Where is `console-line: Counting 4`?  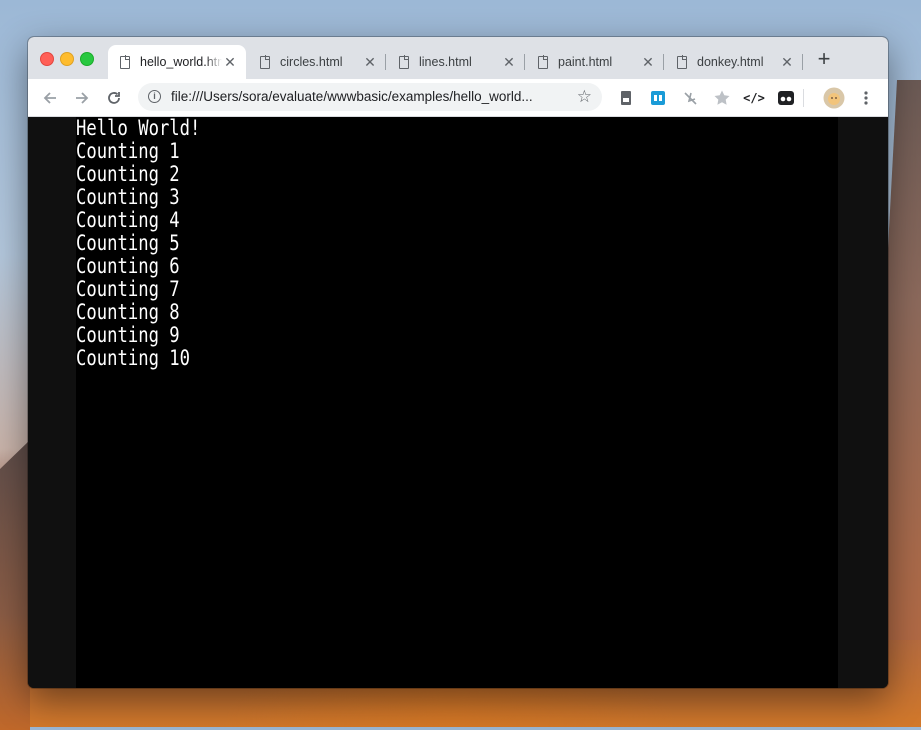 console-line: Counting 4 is located at coordinates (128, 220).